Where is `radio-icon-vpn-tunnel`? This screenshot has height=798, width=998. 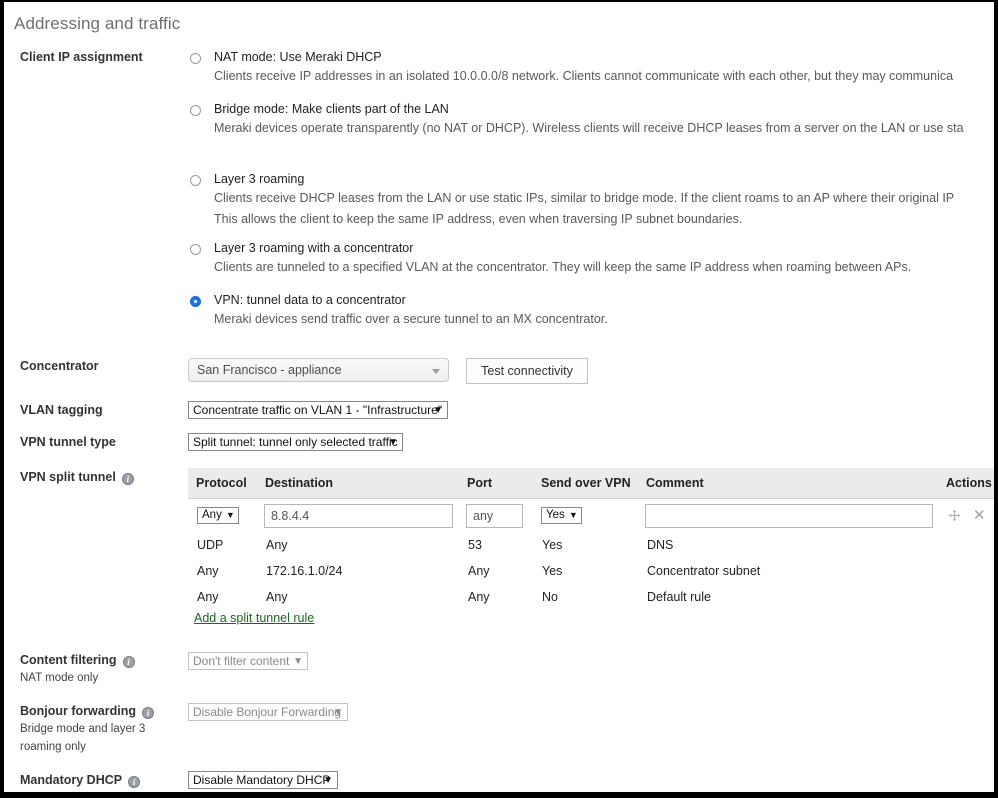
radio-icon-vpn-tunnel is located at coordinates (195, 301).